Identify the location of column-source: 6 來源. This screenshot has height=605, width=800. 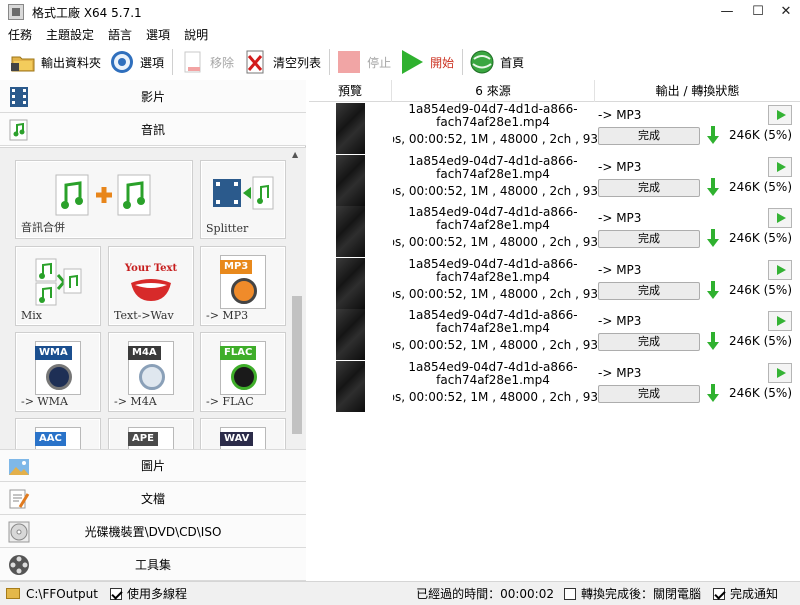
(493, 91).